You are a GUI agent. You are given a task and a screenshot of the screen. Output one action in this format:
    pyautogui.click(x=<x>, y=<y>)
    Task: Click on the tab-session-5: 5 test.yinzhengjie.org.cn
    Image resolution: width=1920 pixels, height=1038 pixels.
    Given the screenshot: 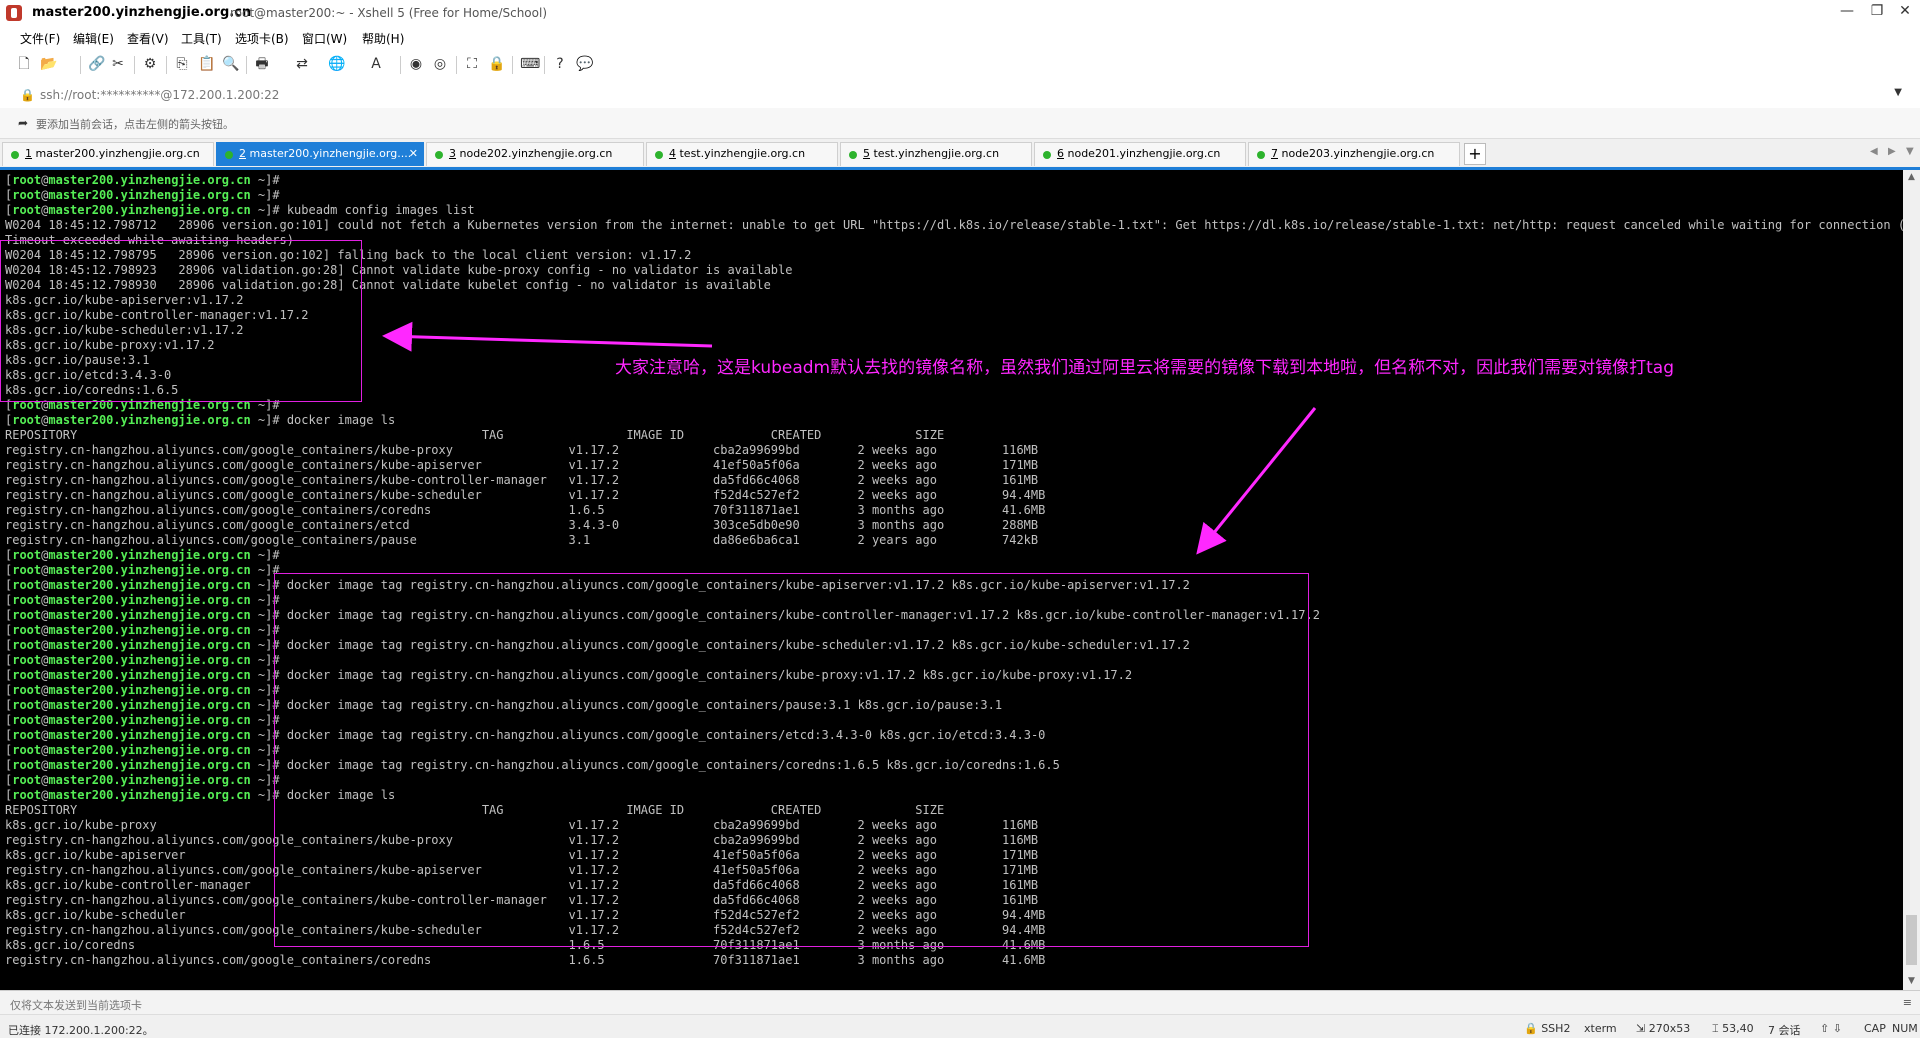 What is the action you would take?
    pyautogui.click(x=936, y=154)
    